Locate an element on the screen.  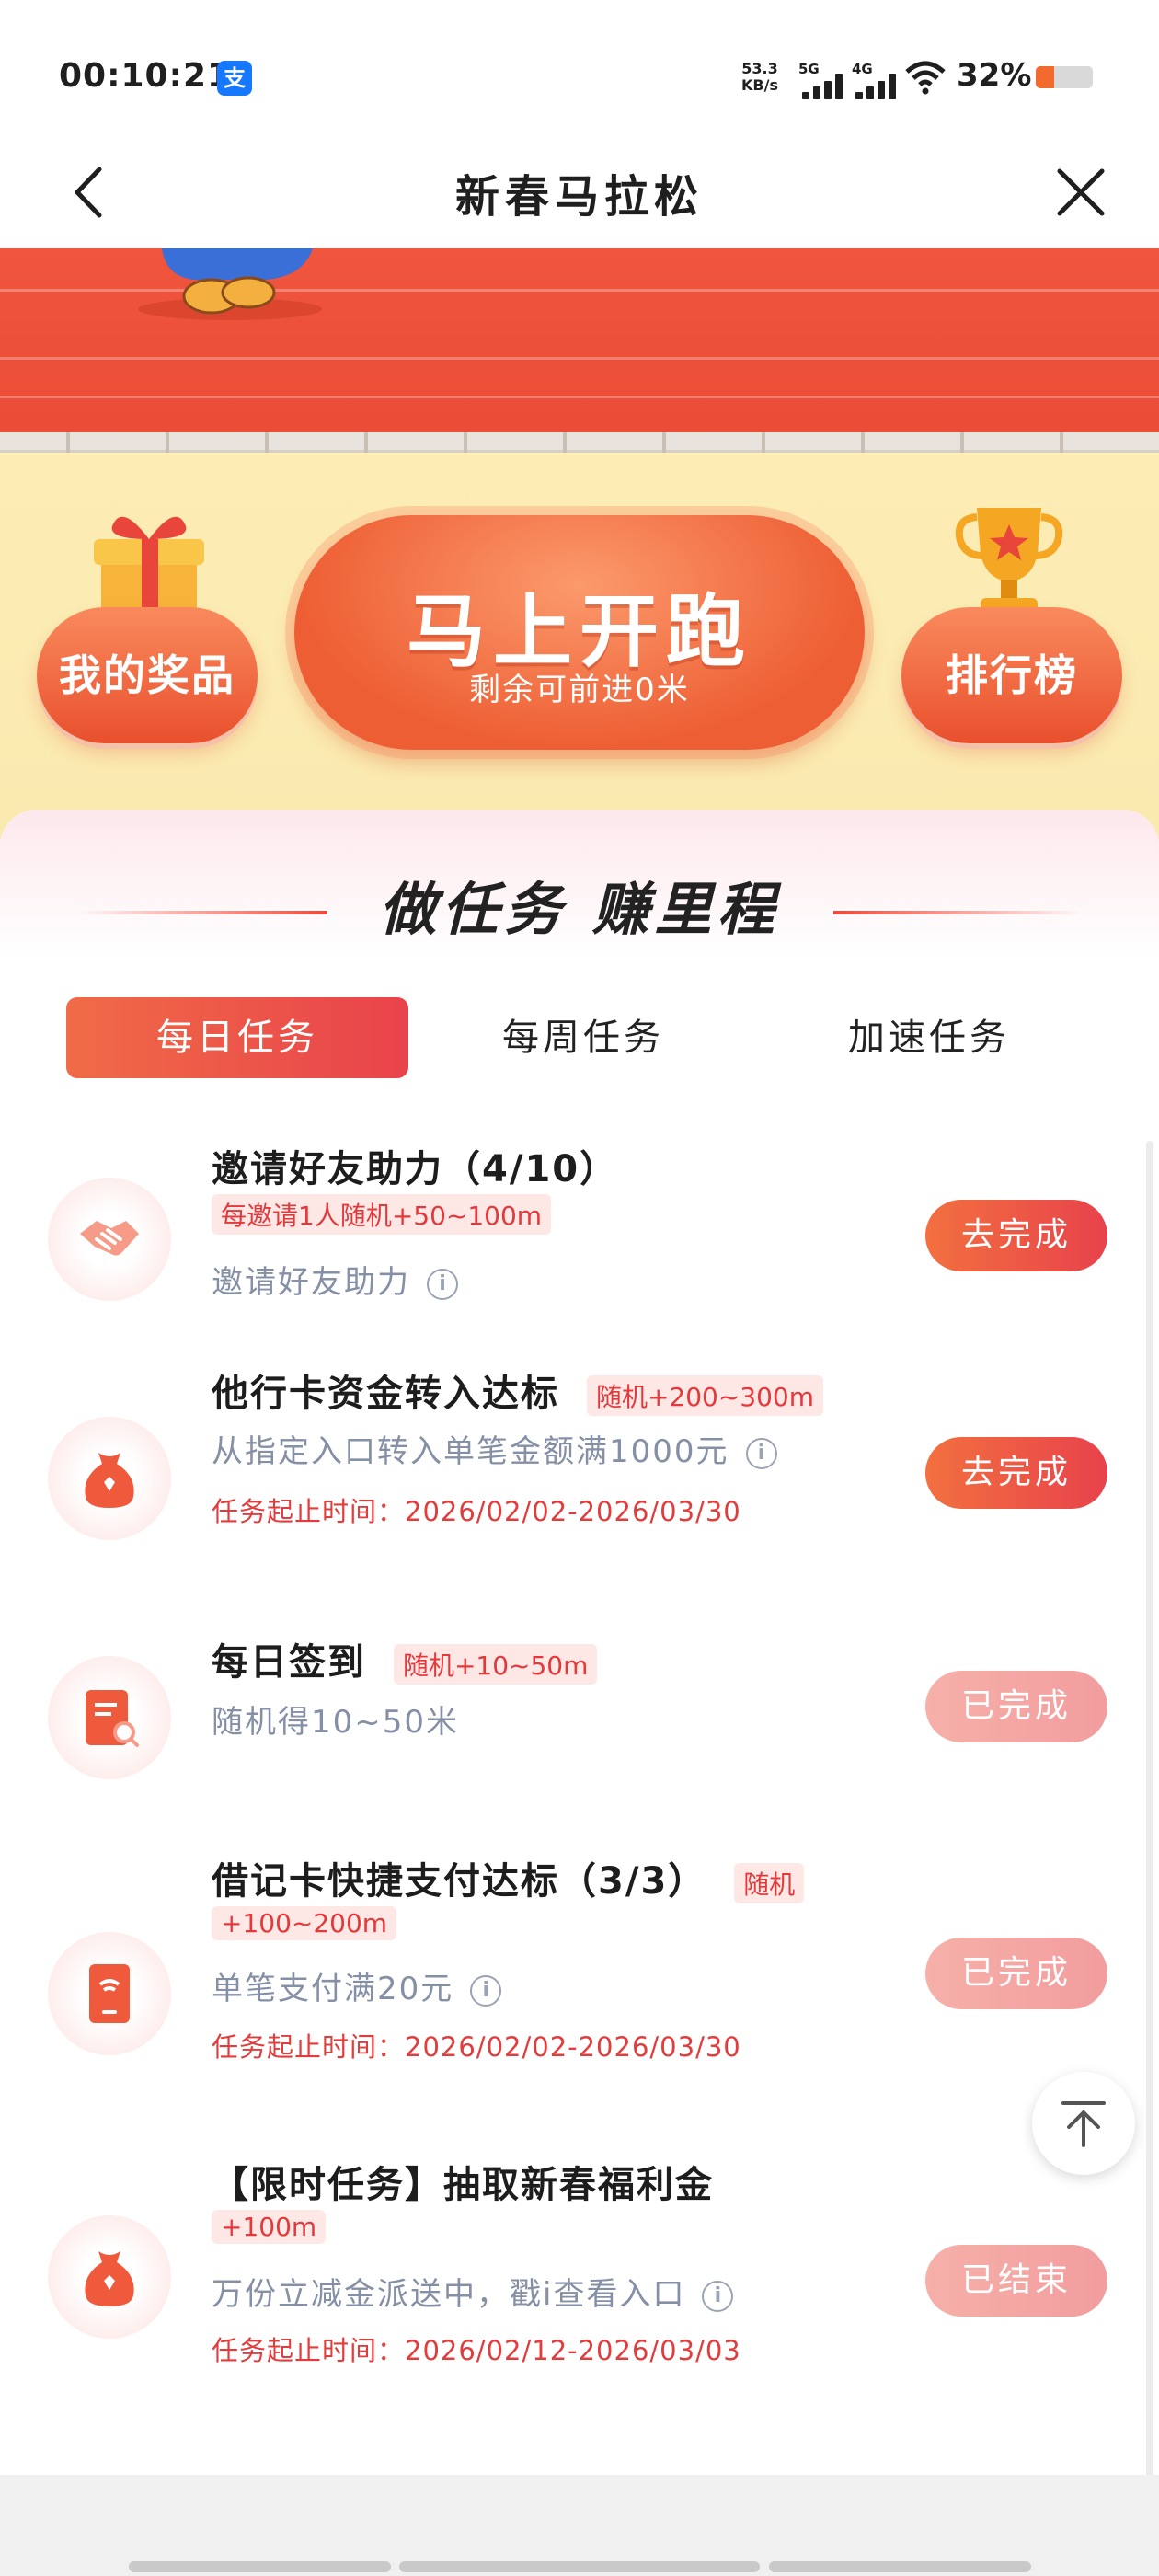
task-reward-tag: +100~200m is located at coordinates (304, 1923).